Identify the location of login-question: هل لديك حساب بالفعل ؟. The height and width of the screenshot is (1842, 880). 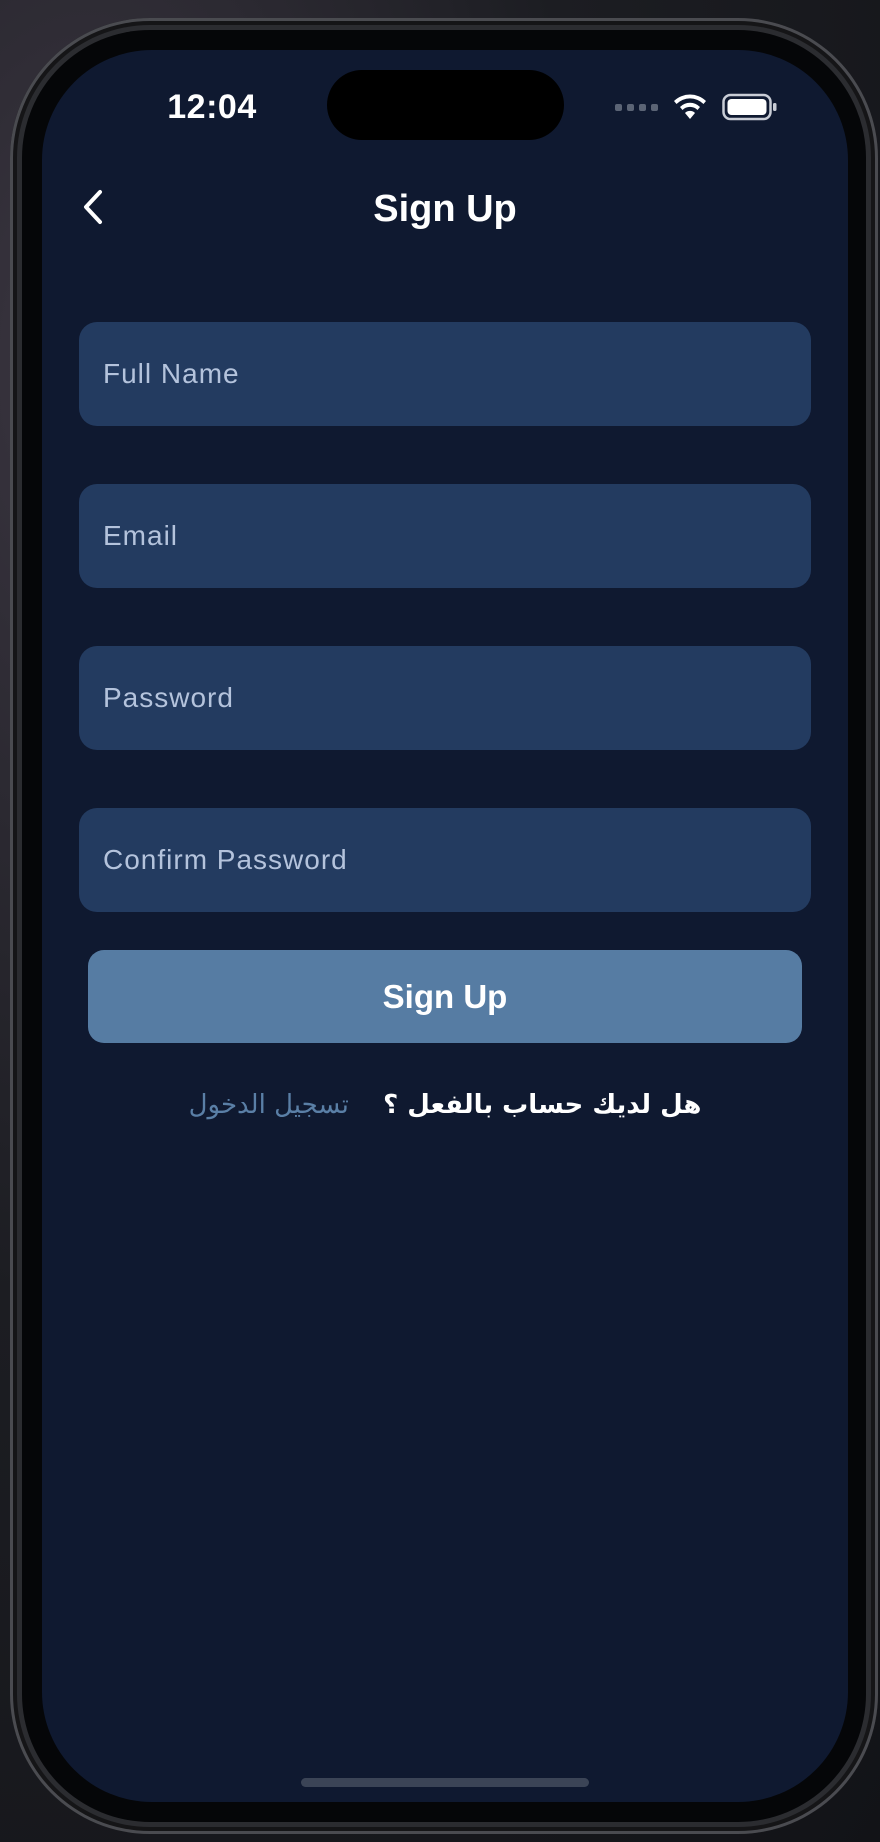
(542, 1105).